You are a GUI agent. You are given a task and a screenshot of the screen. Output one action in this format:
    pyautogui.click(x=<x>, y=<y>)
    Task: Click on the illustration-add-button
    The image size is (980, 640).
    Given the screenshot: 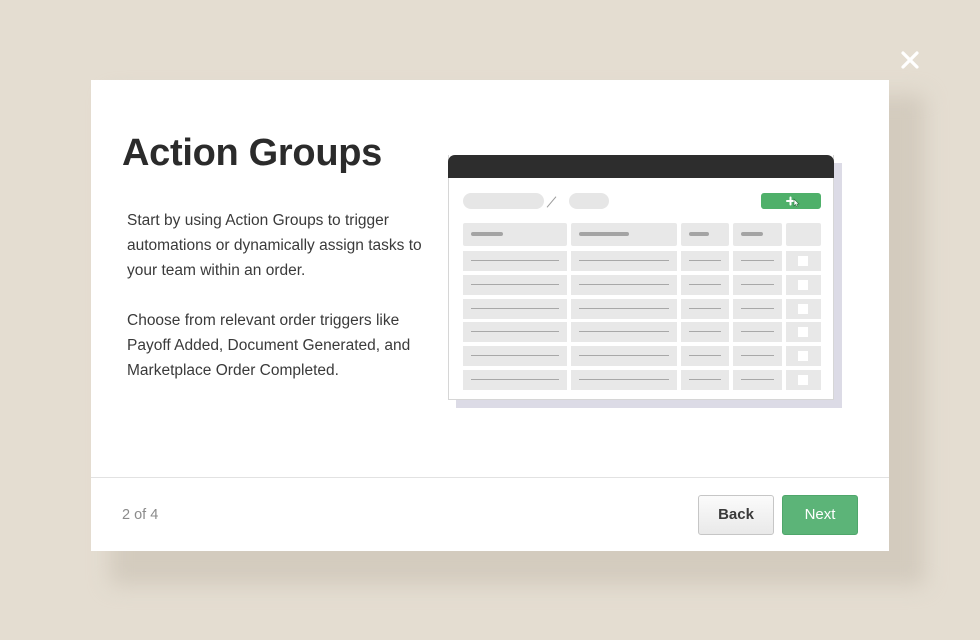 What is the action you would take?
    pyautogui.click(x=791, y=201)
    